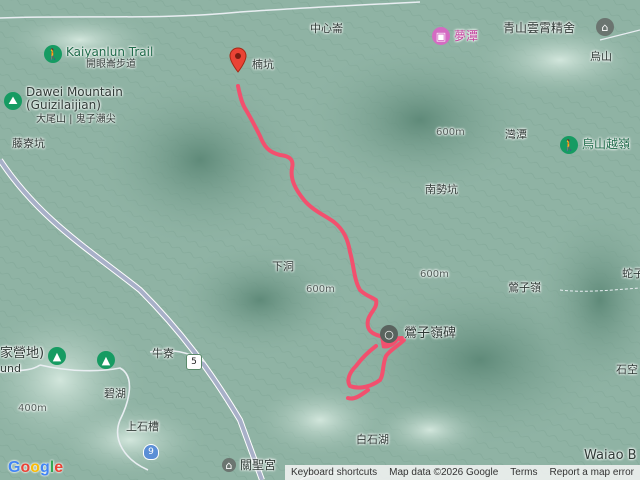 The height and width of the screenshot is (480, 640). What do you see at coordinates (601, 56) in the screenshot?
I see `wushan-label: 烏山` at bounding box center [601, 56].